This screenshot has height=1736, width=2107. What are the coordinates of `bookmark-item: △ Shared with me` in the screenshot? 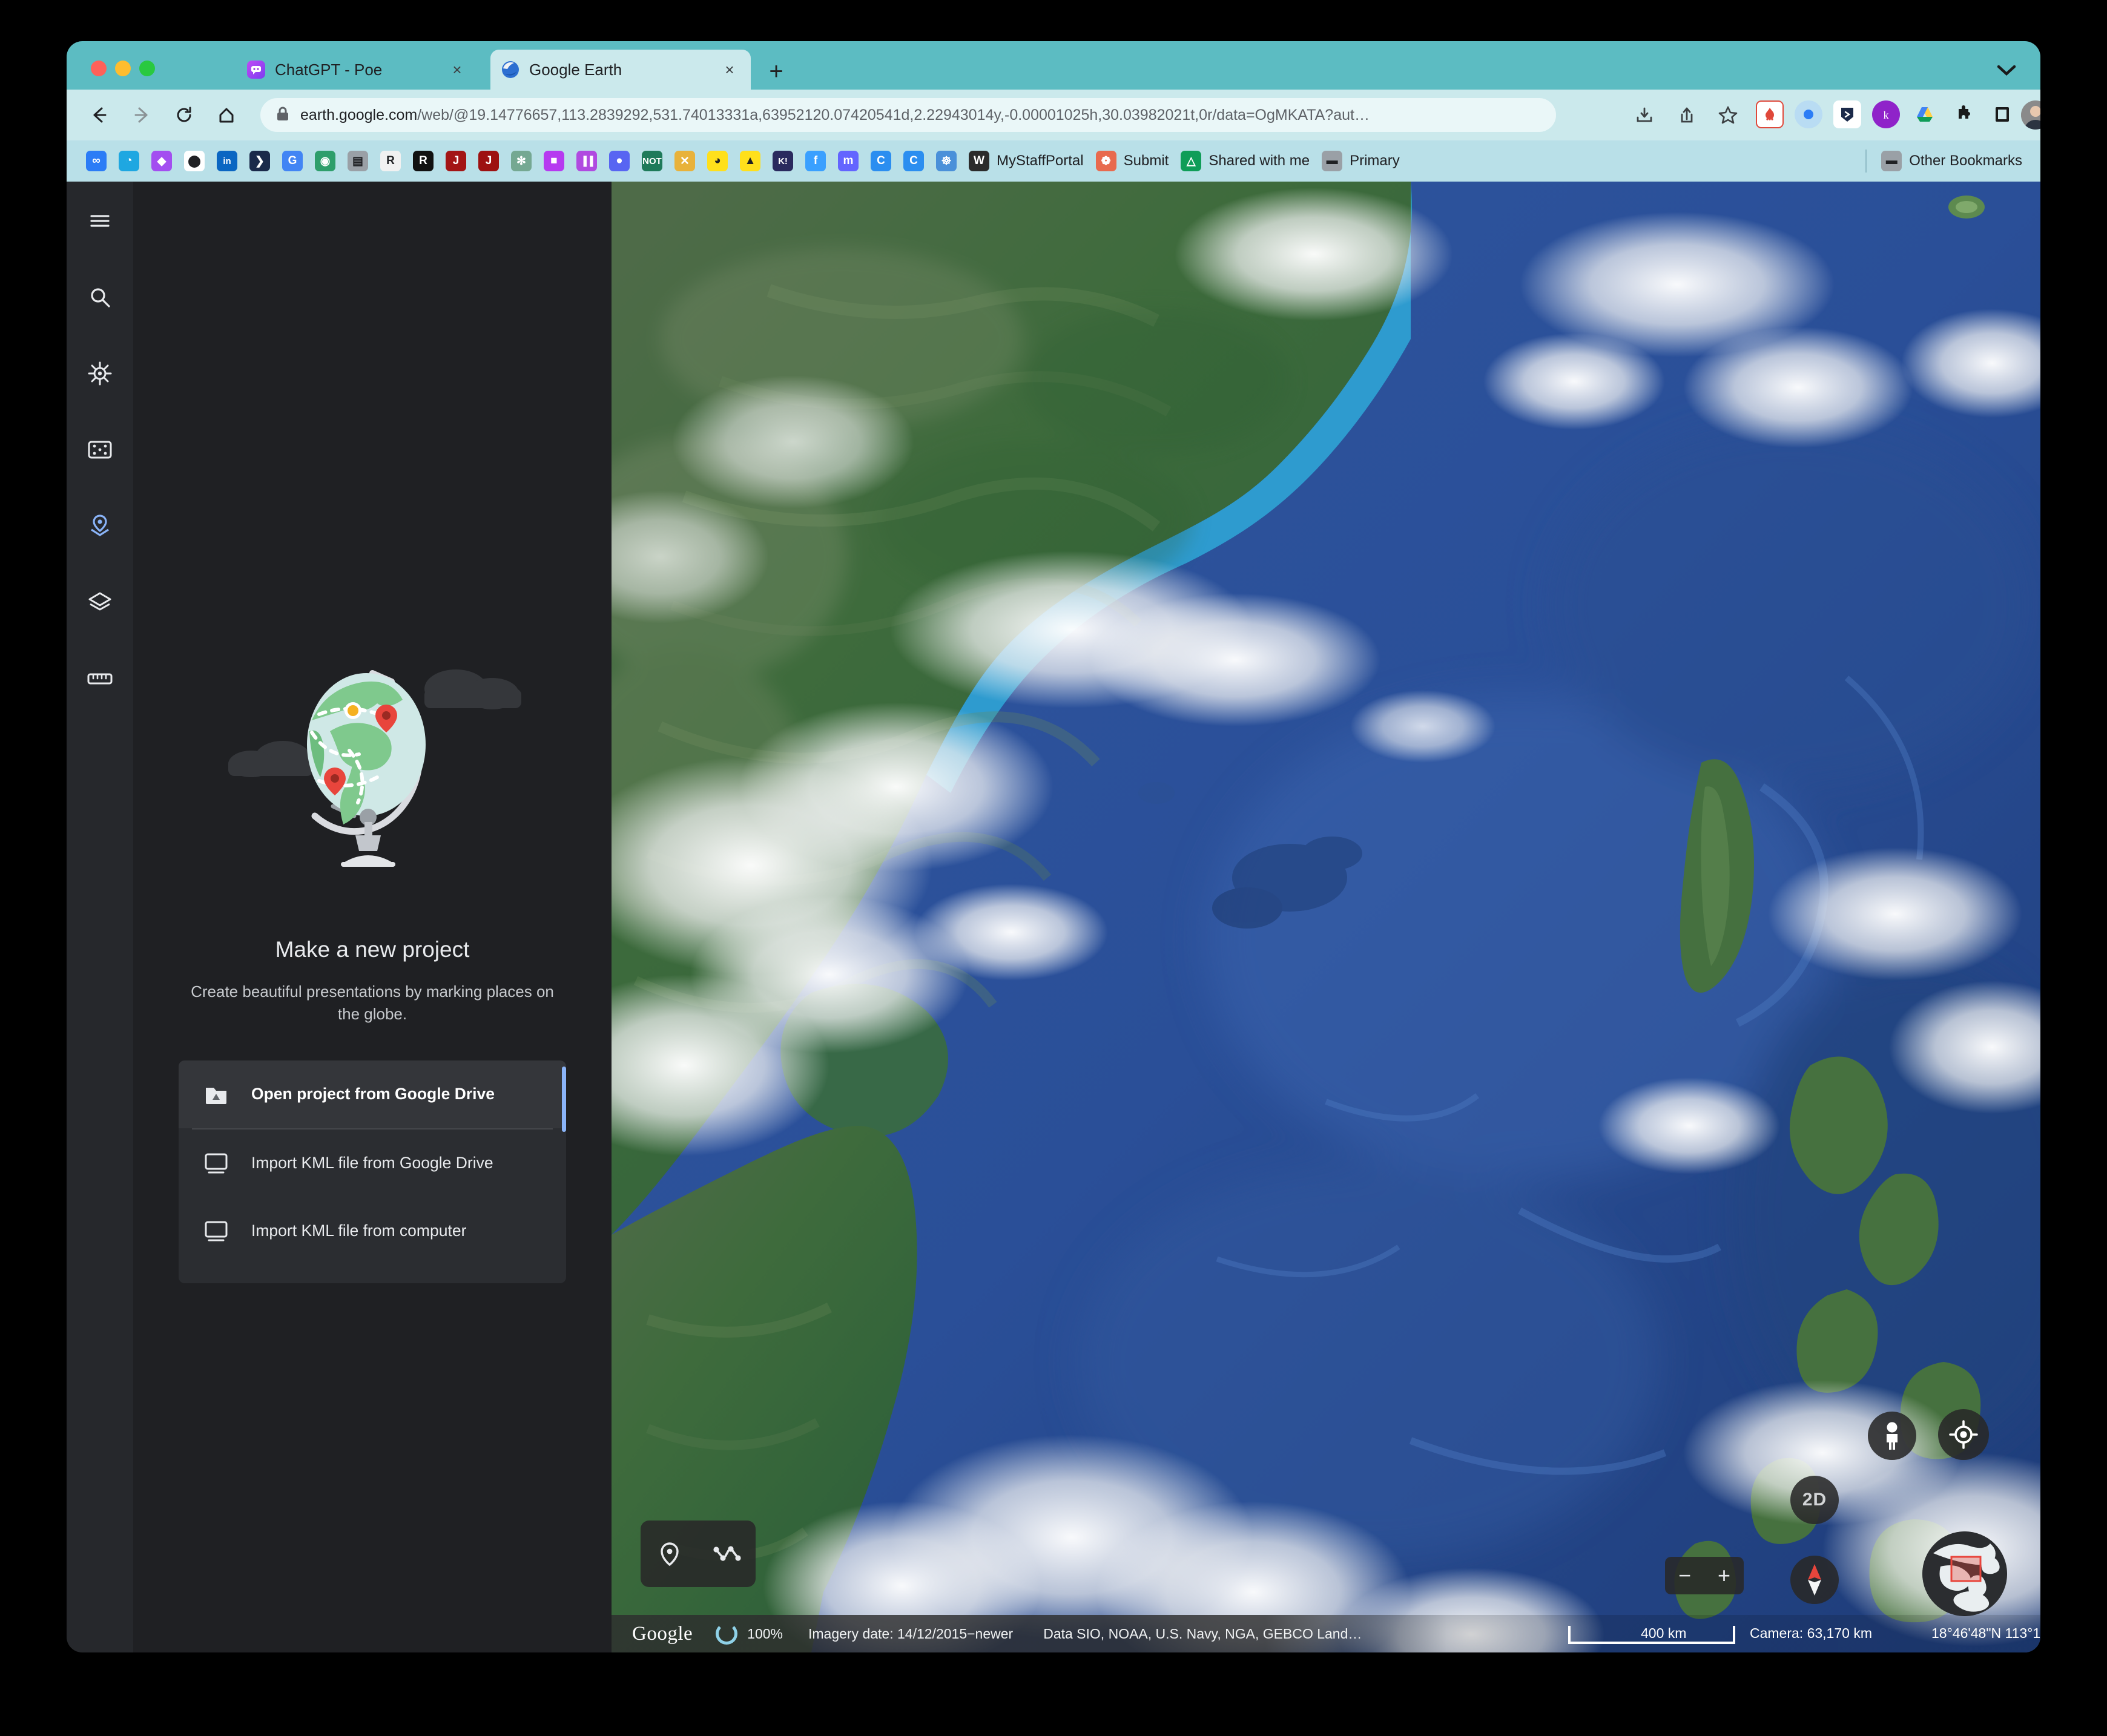 It's located at (1245, 161).